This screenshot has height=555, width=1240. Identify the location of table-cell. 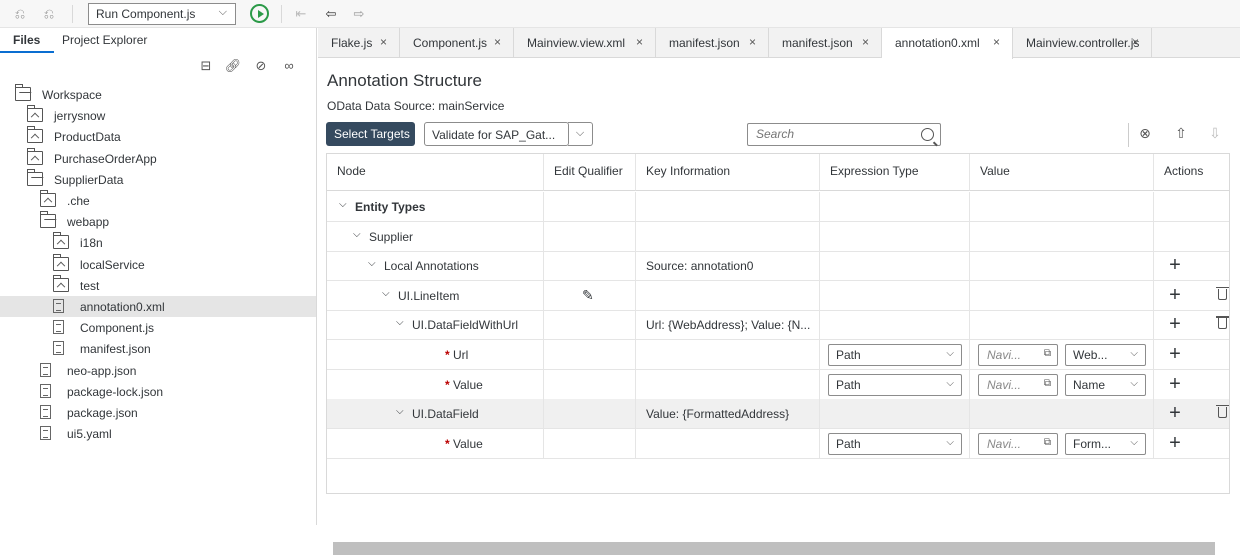
(590, 384).